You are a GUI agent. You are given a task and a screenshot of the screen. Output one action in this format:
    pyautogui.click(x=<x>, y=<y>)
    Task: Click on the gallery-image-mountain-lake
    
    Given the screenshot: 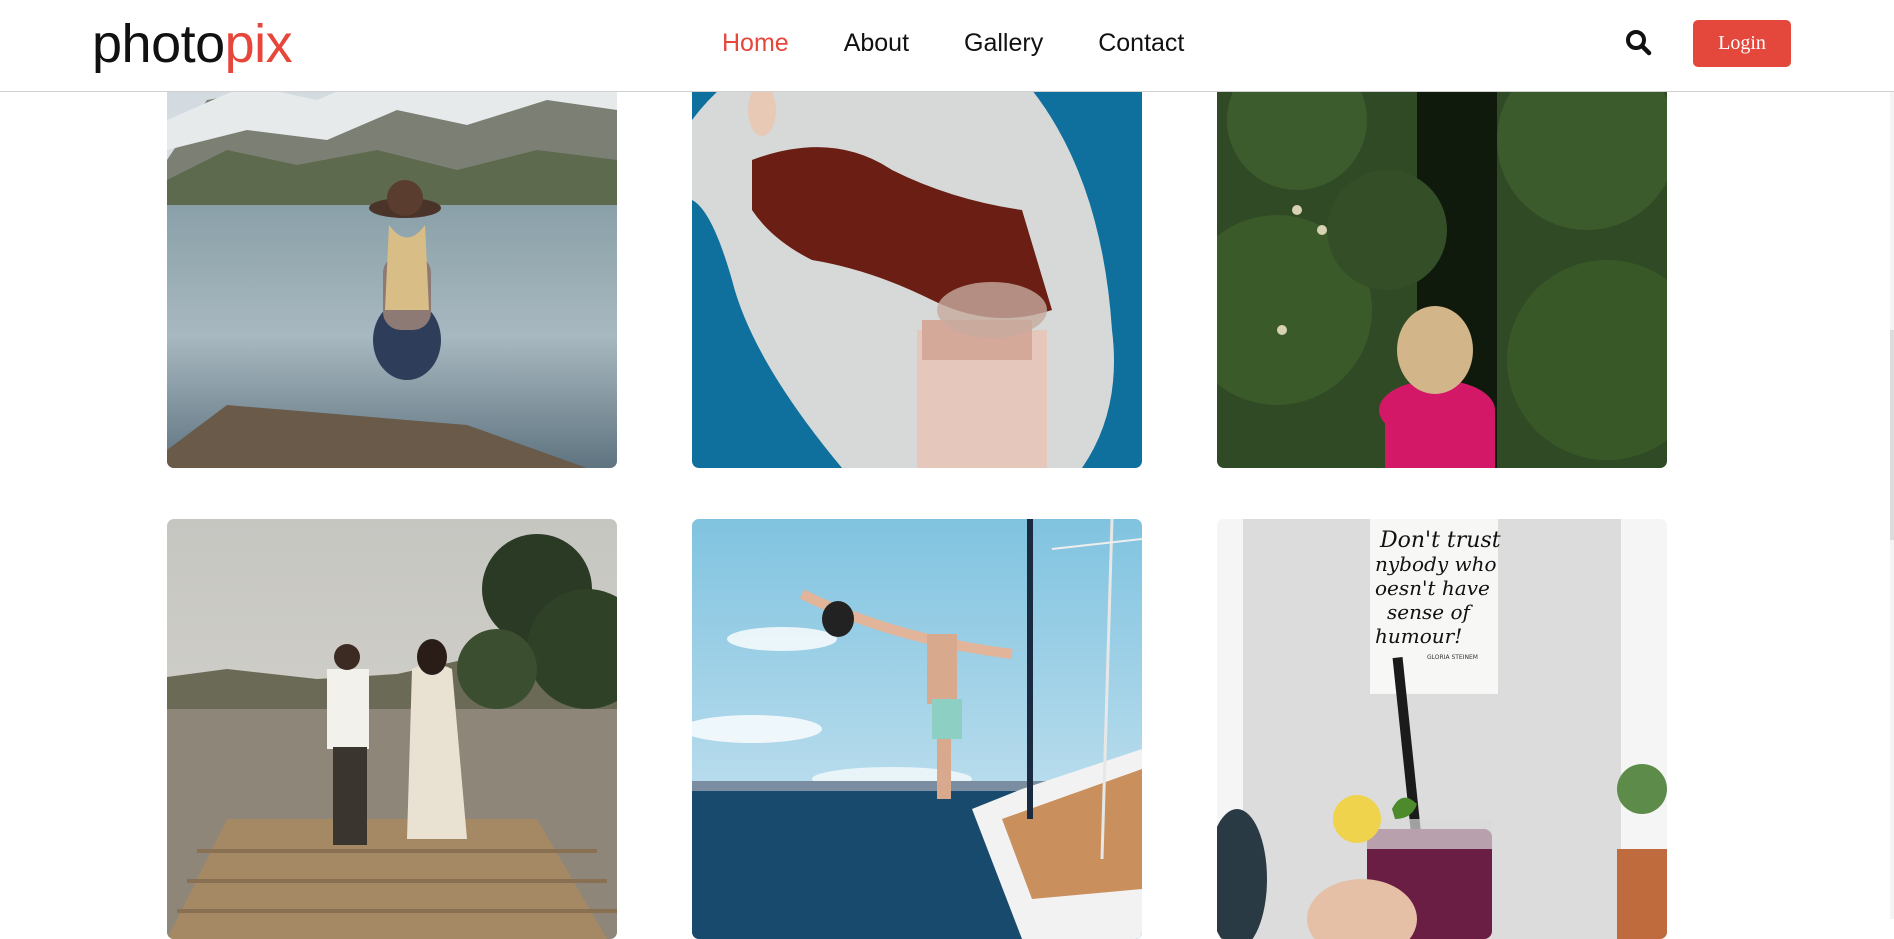 What is the action you would take?
    pyautogui.click(x=392, y=249)
    